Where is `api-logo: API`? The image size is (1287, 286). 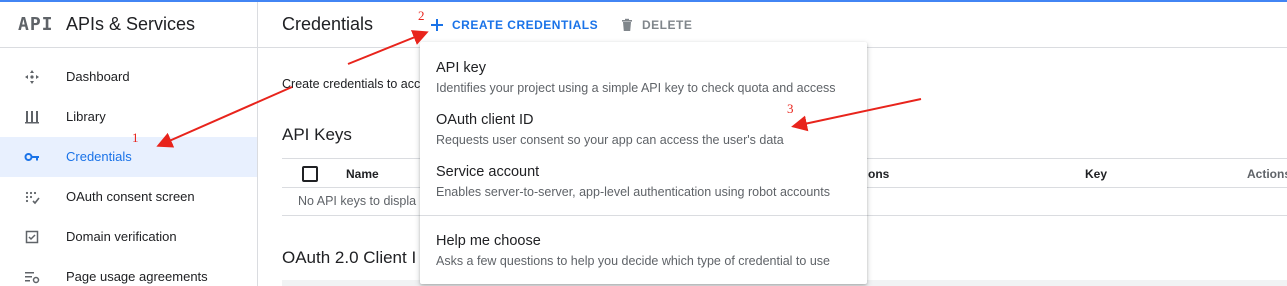
api-logo: API is located at coordinates (36, 24).